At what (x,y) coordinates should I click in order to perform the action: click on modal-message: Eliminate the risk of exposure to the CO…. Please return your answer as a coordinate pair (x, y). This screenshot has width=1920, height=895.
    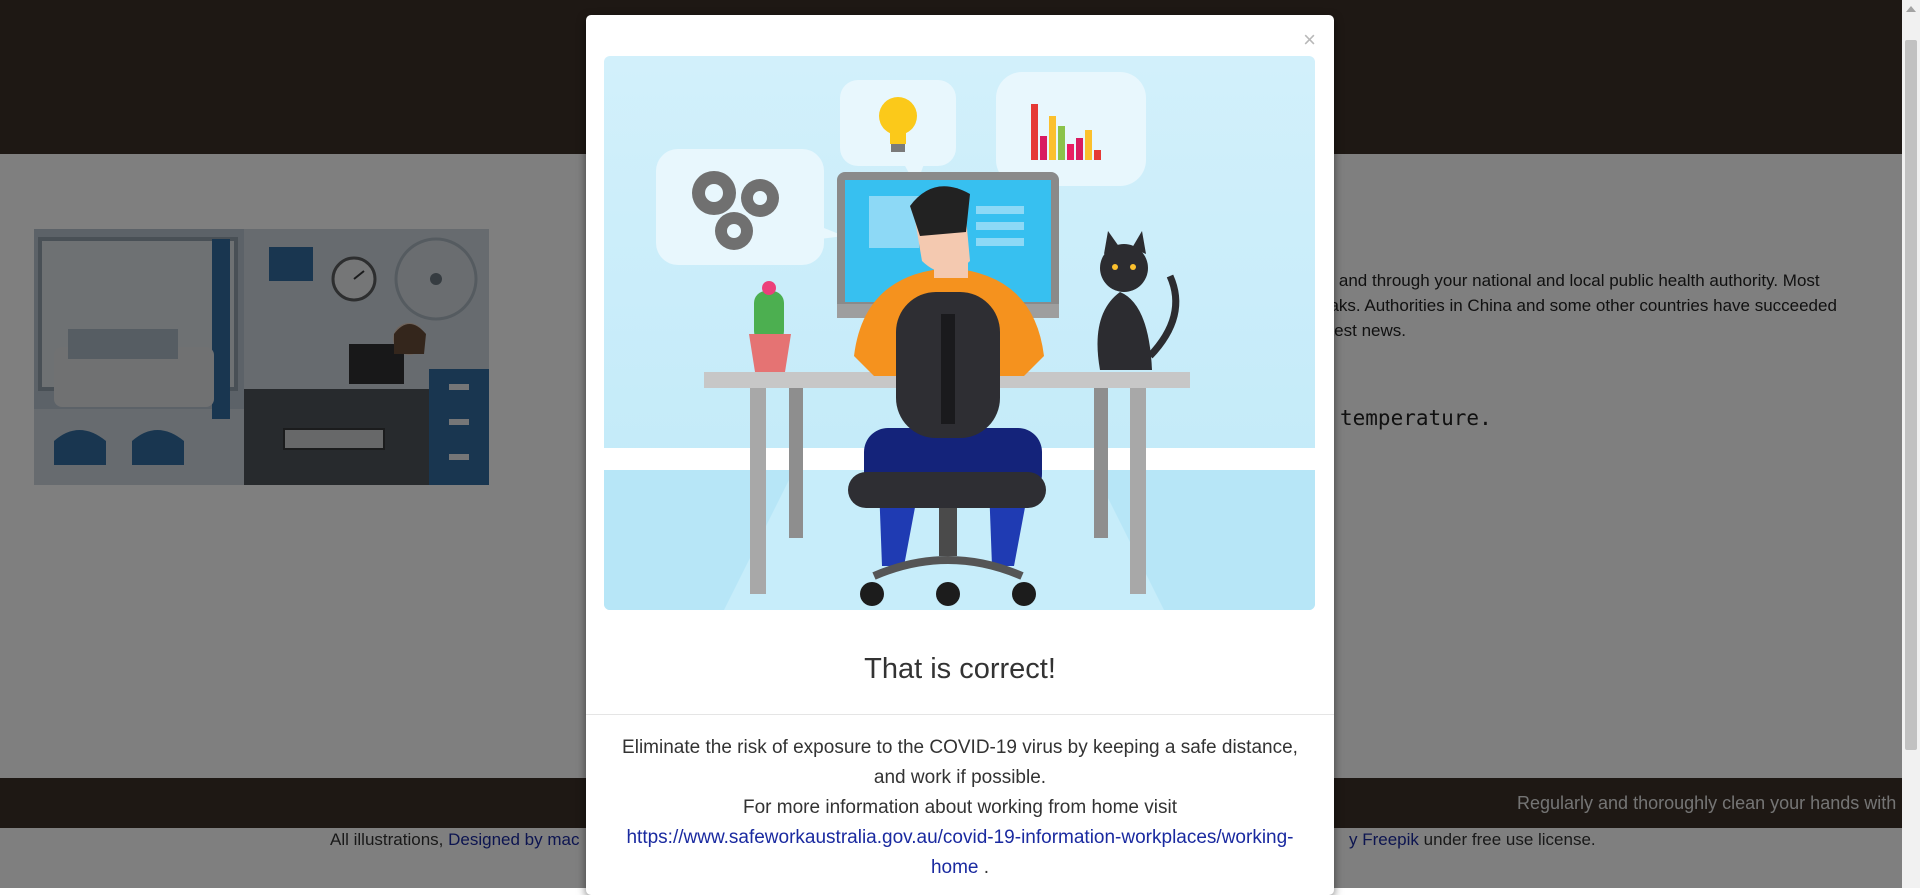
    Looking at the image, I should click on (960, 762).